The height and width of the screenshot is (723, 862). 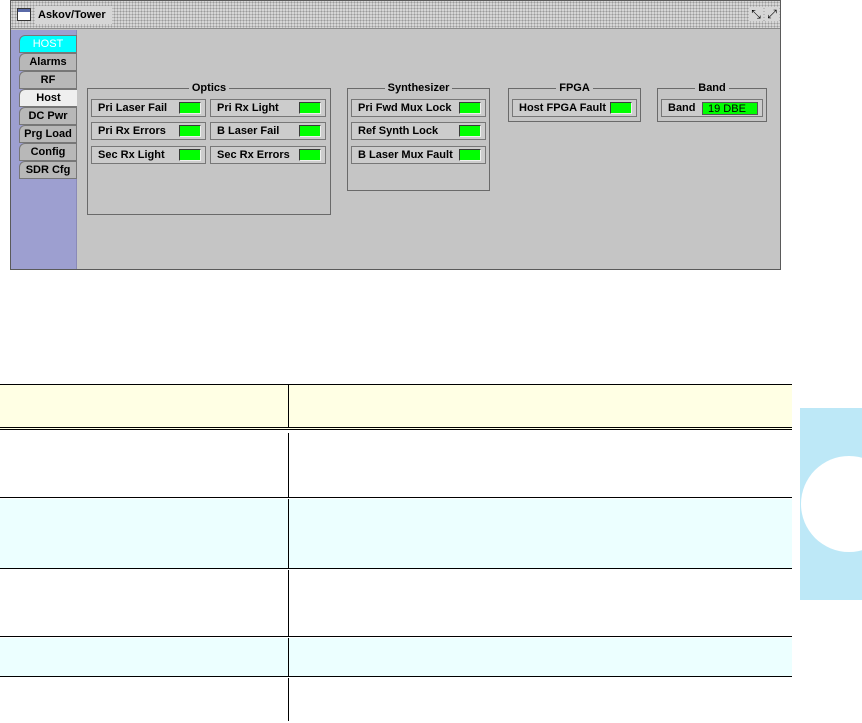 What do you see at coordinates (132, 131) in the screenshot?
I see `indicator-label: Pri Rx Errors` at bounding box center [132, 131].